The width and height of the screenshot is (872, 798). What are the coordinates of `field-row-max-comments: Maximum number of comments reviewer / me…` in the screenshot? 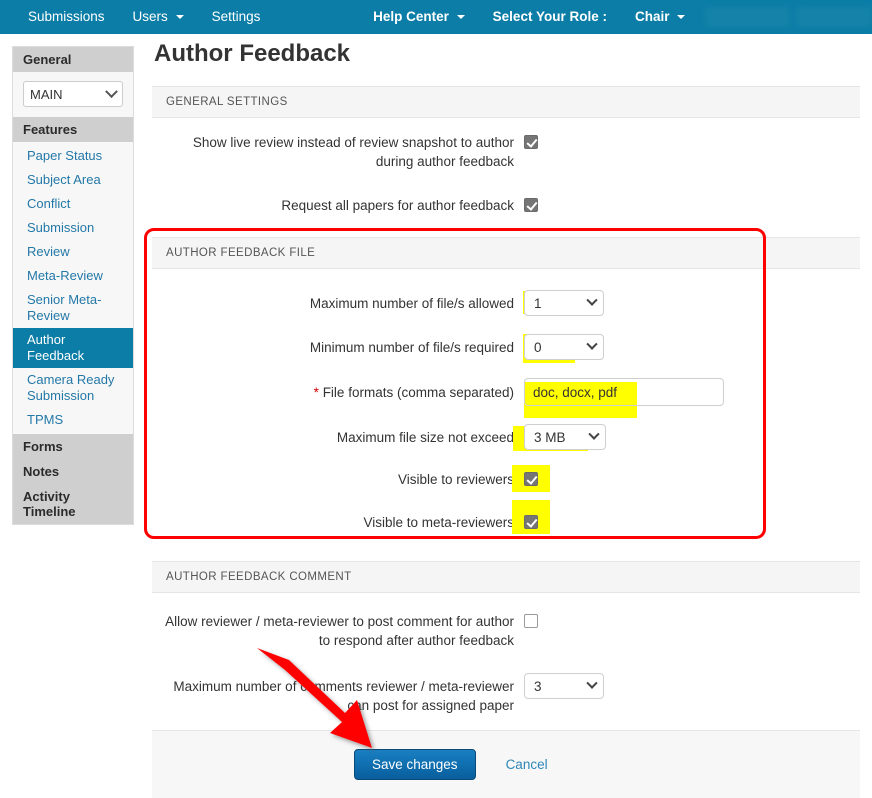 It's located at (506, 691).